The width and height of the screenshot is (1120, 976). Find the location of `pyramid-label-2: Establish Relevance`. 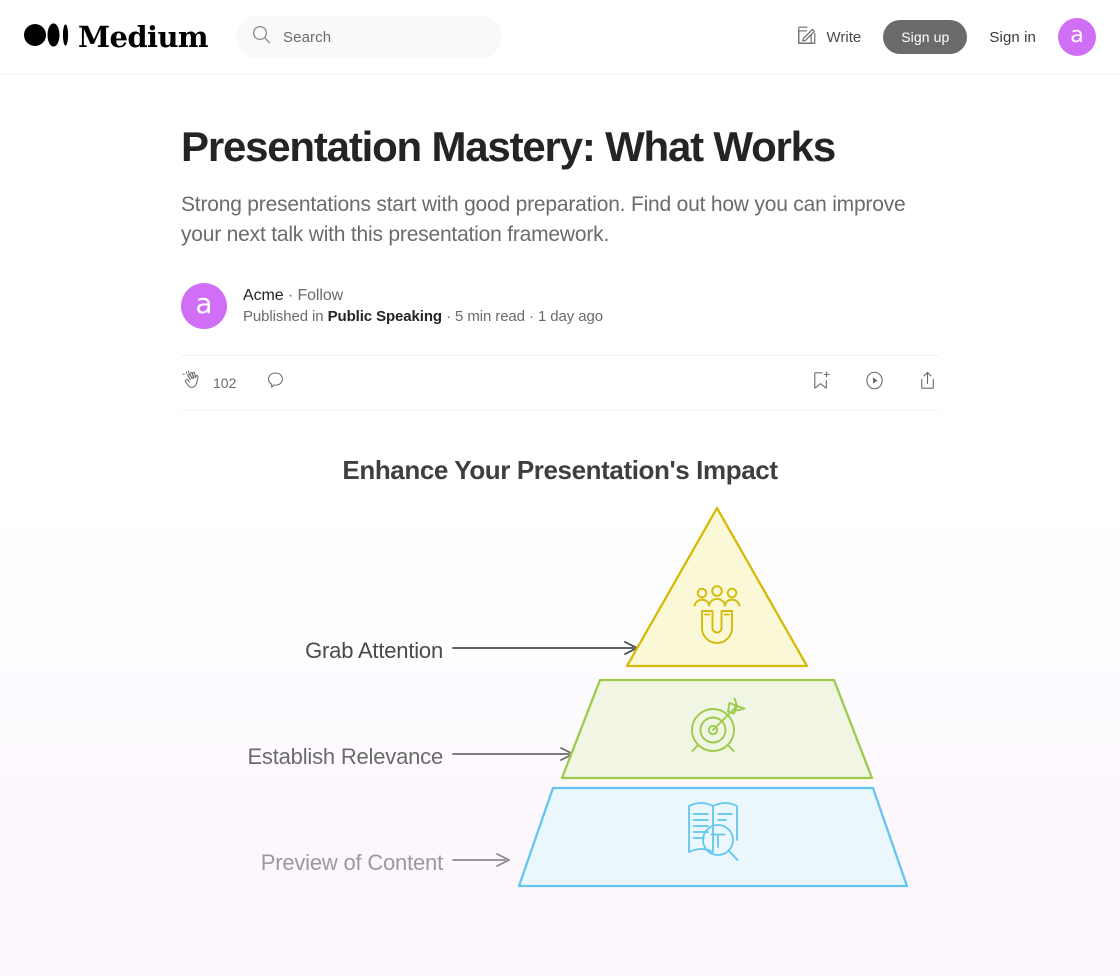

pyramid-label-2: Establish Relevance is located at coordinates (345, 757).